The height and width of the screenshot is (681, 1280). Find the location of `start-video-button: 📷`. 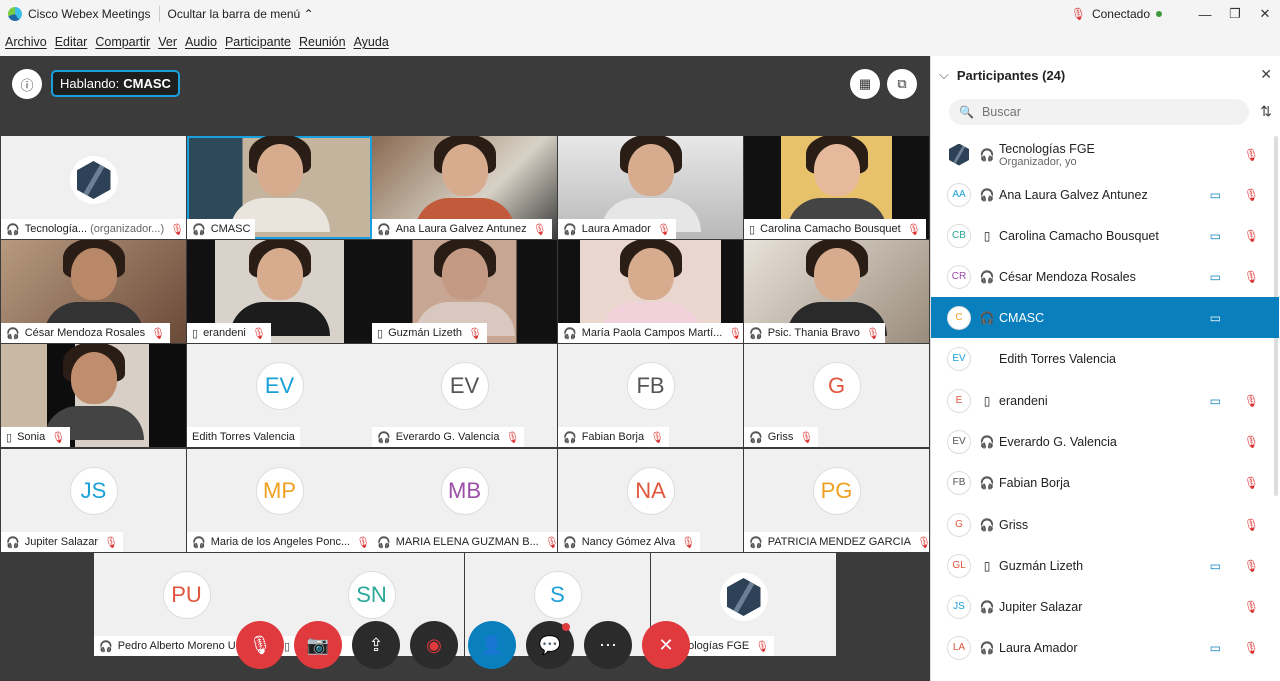

start-video-button: 📷 is located at coordinates (318, 645).